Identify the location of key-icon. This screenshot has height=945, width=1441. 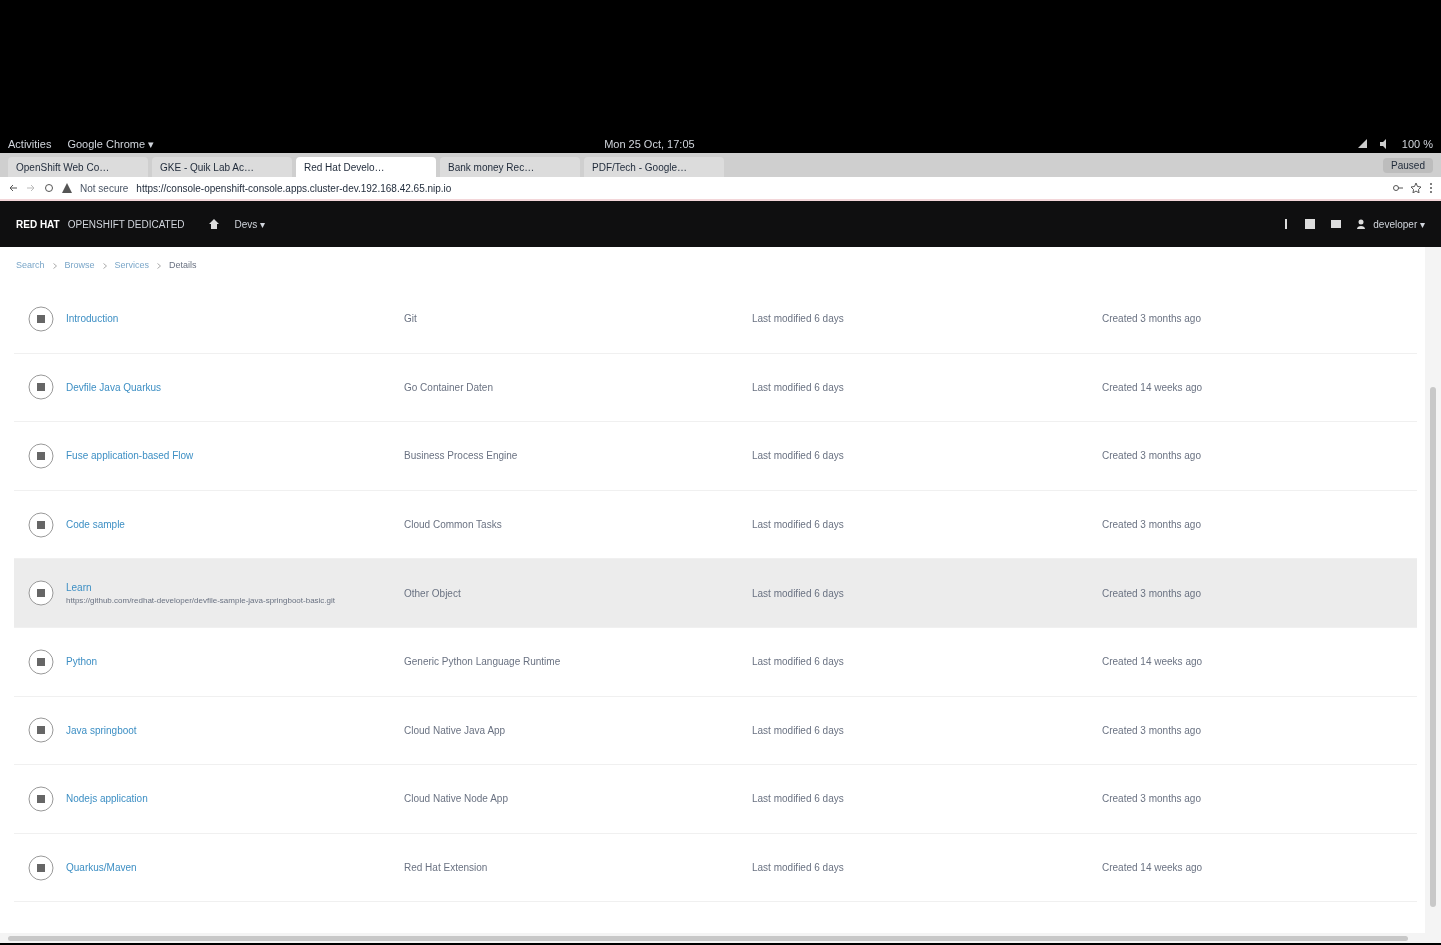
(1398, 188).